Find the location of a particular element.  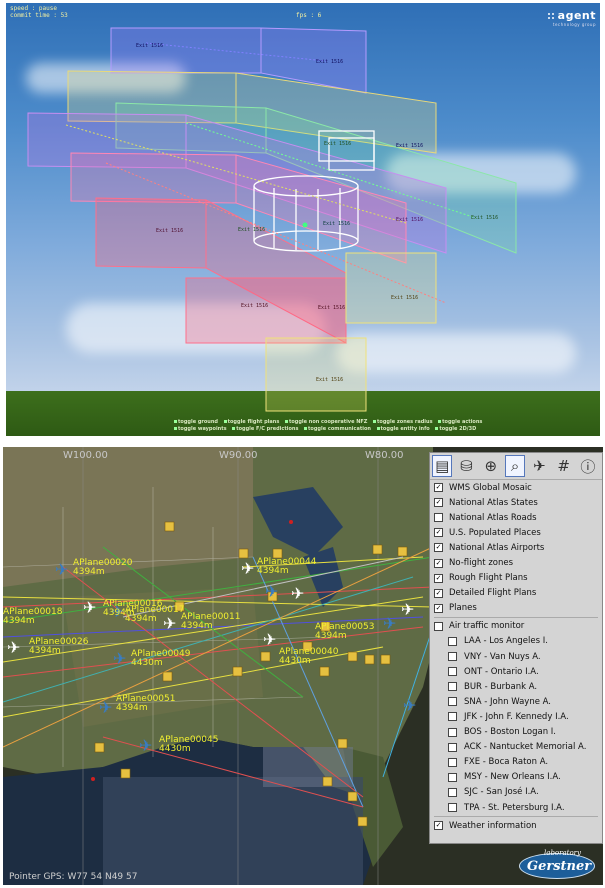

plane-label: APlane00020 4394m is located at coordinates (102, 568).